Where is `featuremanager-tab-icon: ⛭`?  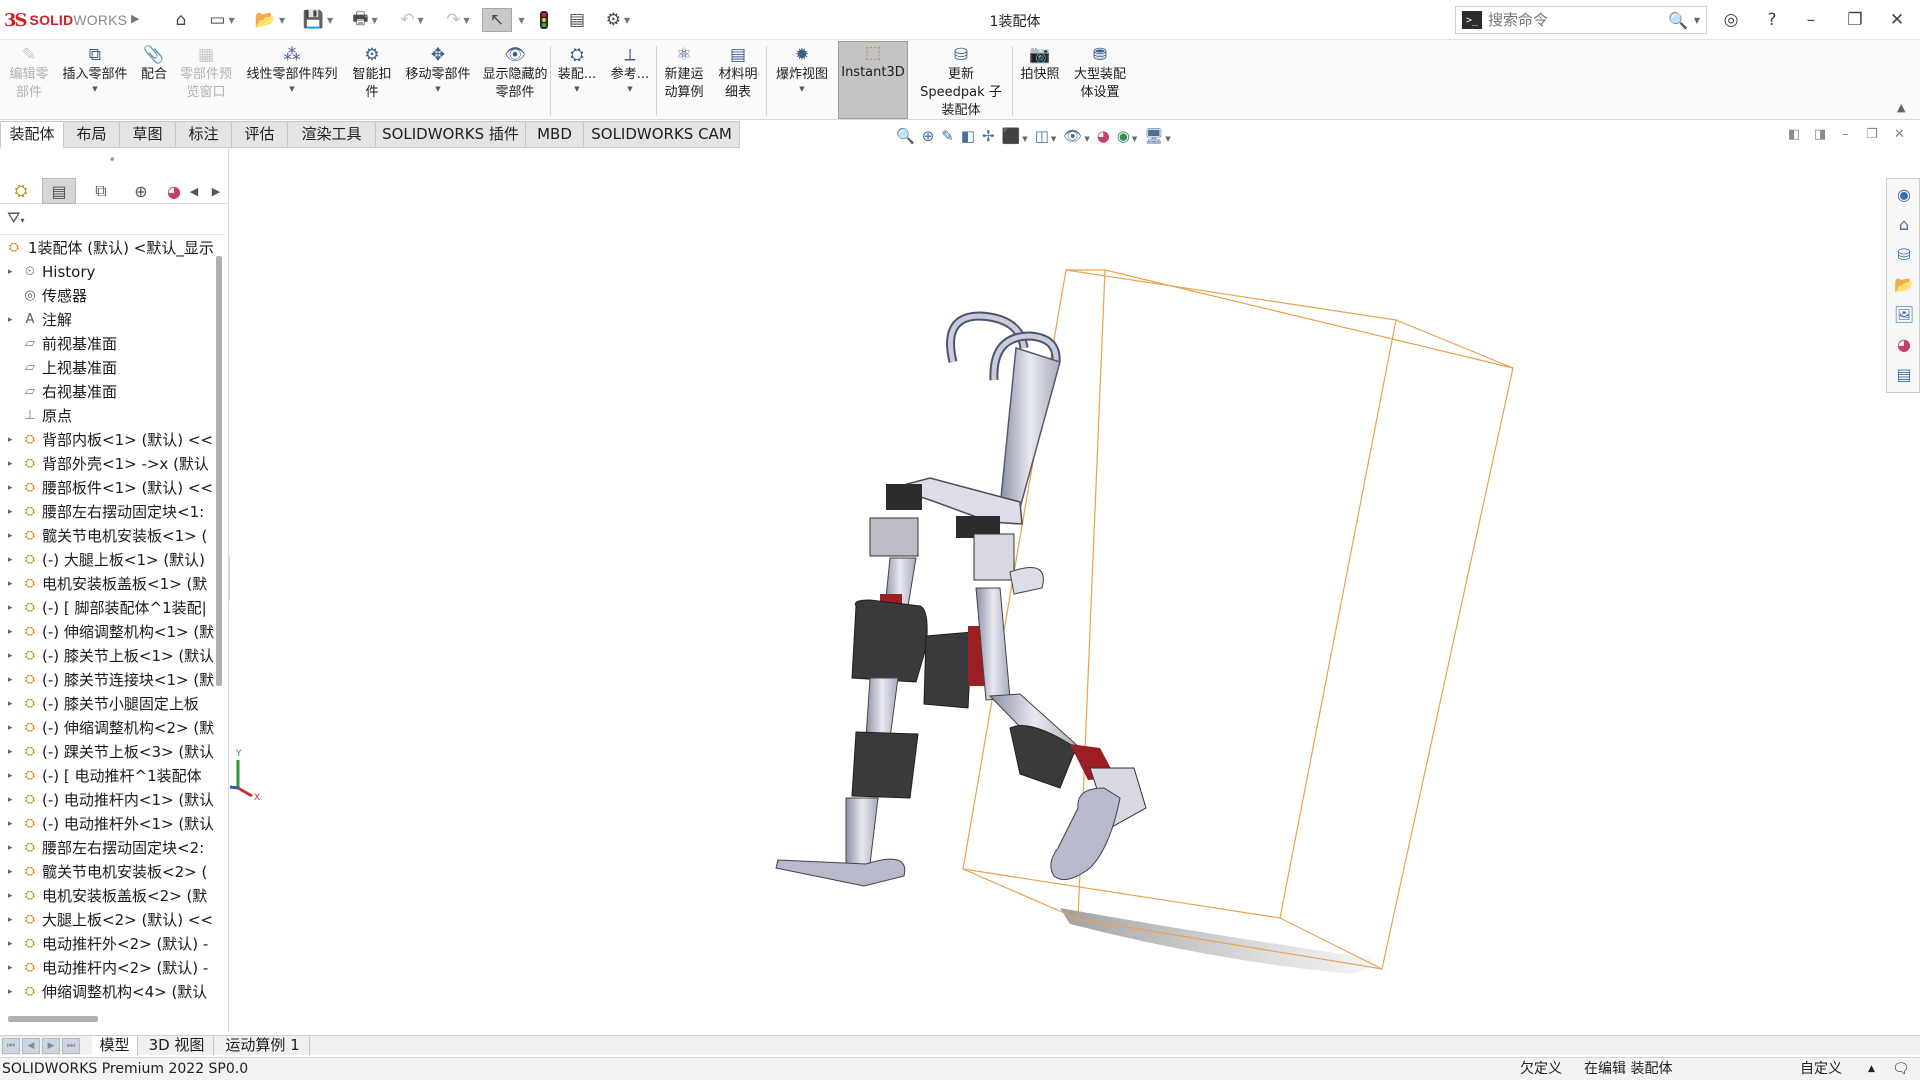 featuremanager-tab-icon: ⛭ is located at coordinates (21, 191).